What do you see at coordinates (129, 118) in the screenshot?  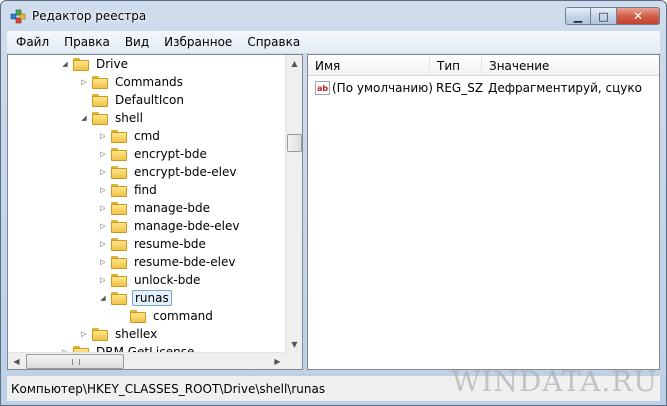 I see `tree-node-label: shell` at bounding box center [129, 118].